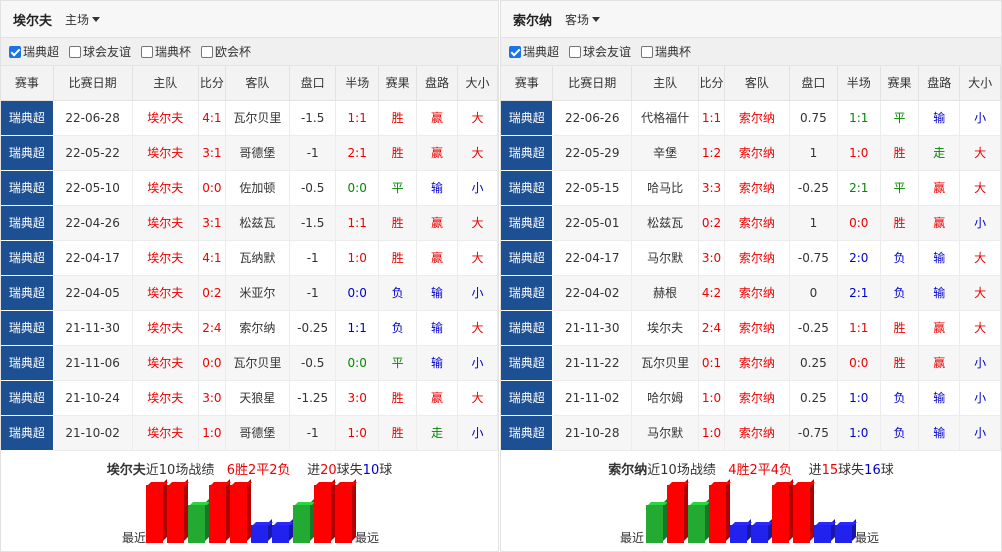  I want to click on cell-score: 3:1, so click(212, 153).